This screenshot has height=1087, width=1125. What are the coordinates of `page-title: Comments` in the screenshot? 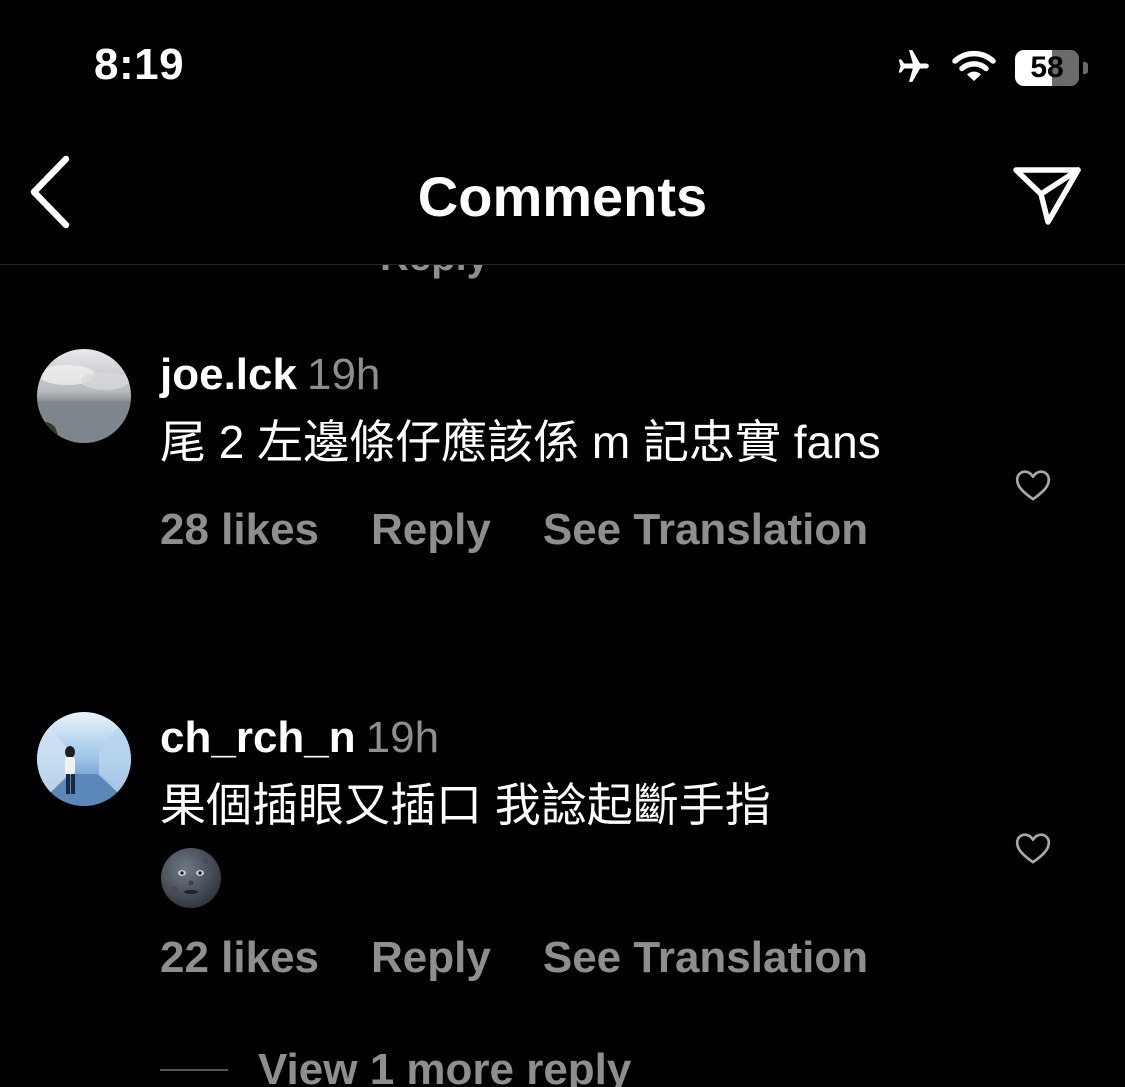 It's located at (562, 196).